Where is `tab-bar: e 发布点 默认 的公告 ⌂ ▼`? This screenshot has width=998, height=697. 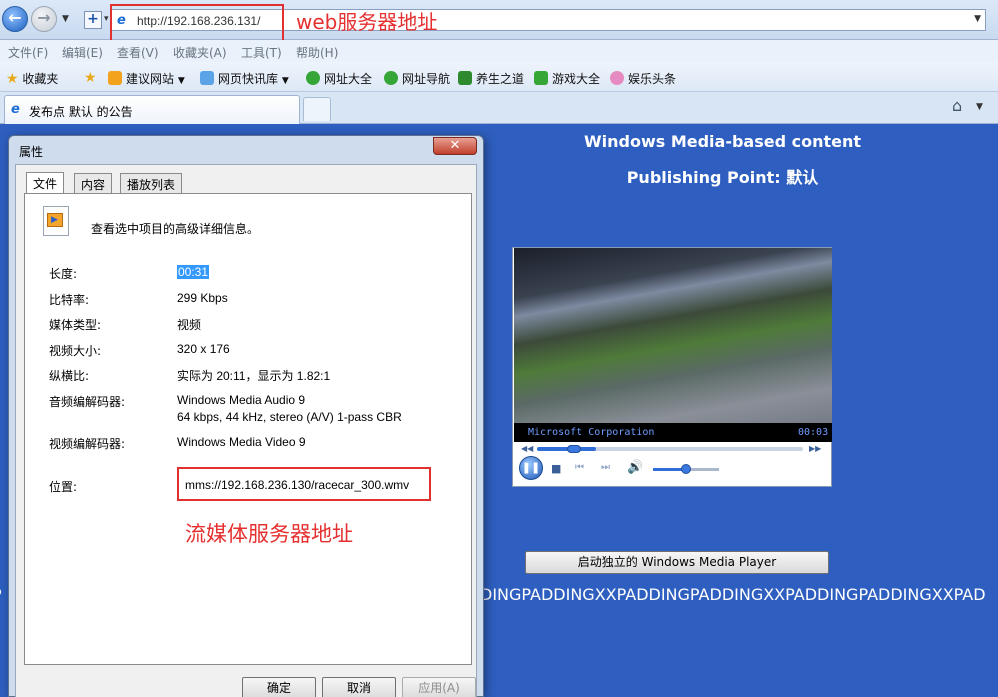 tab-bar: e 发布点 默认 的公告 ⌂ ▼ is located at coordinates (499, 108).